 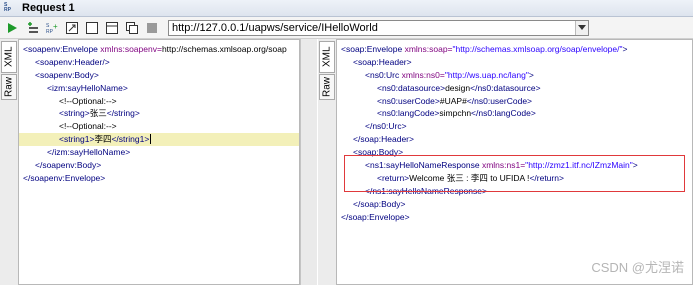 I want to click on response-tab-xml: XML, so click(x=327, y=57).